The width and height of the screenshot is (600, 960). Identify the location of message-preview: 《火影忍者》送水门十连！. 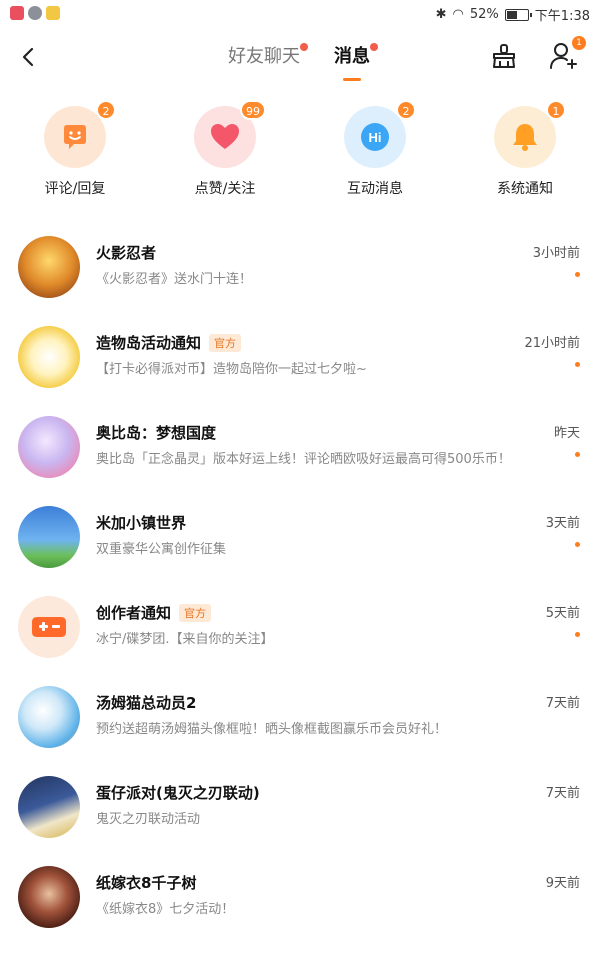
(174, 279).